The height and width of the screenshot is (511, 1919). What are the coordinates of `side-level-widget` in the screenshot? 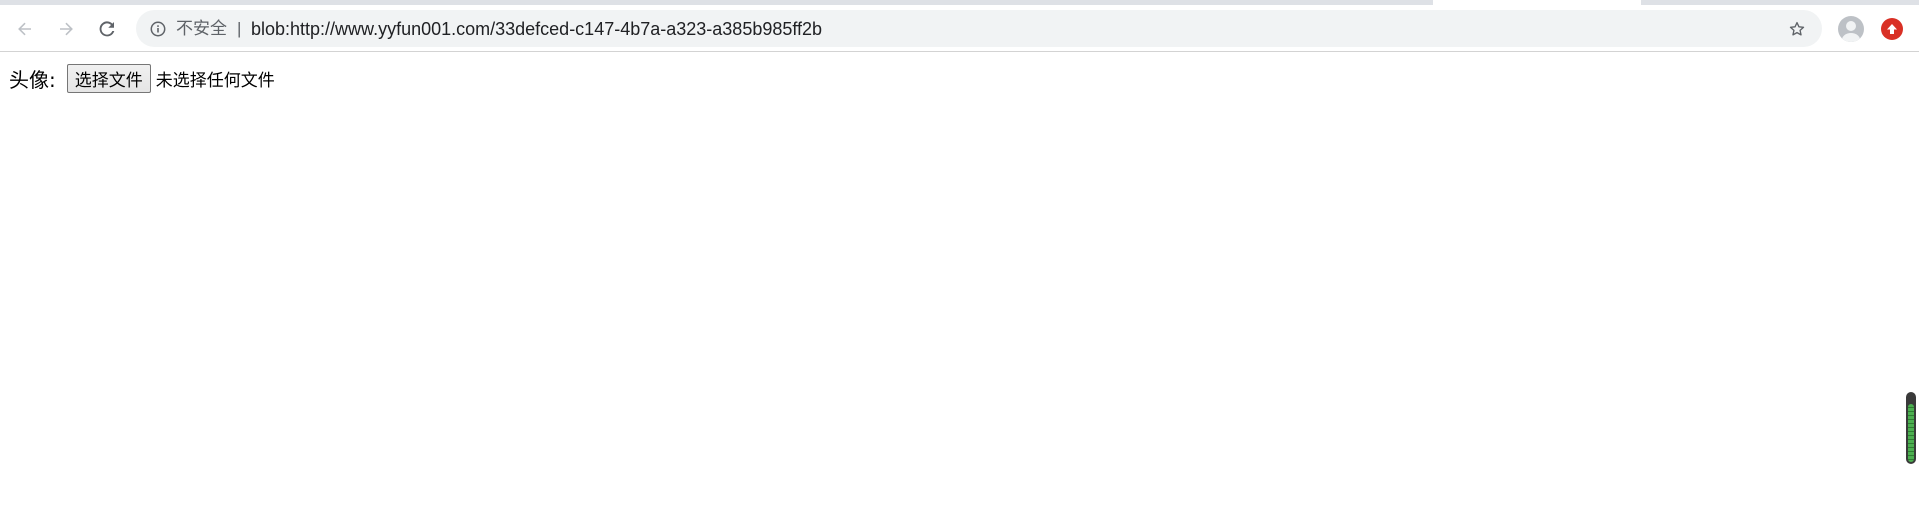 It's located at (1911, 428).